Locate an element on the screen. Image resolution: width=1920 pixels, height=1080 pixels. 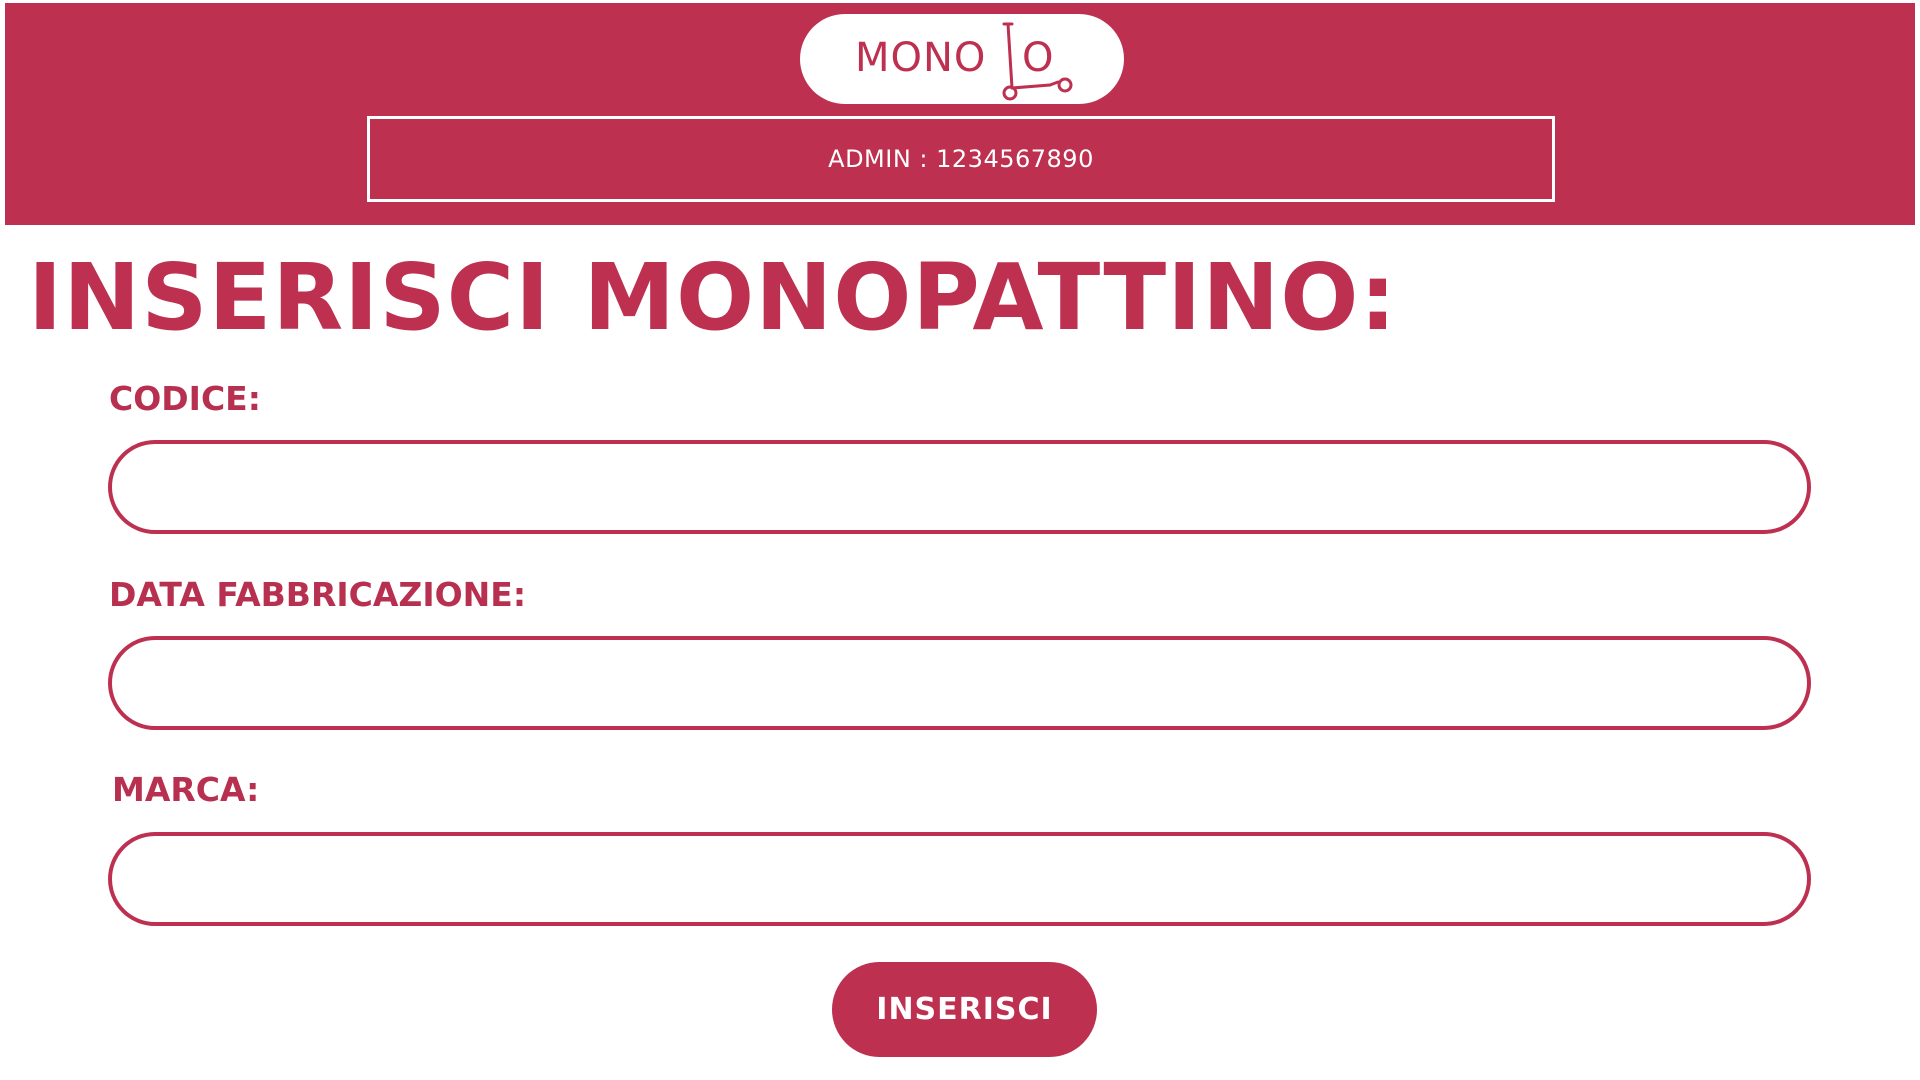
logo-graphic: MONO O is located at coordinates (964, 61).